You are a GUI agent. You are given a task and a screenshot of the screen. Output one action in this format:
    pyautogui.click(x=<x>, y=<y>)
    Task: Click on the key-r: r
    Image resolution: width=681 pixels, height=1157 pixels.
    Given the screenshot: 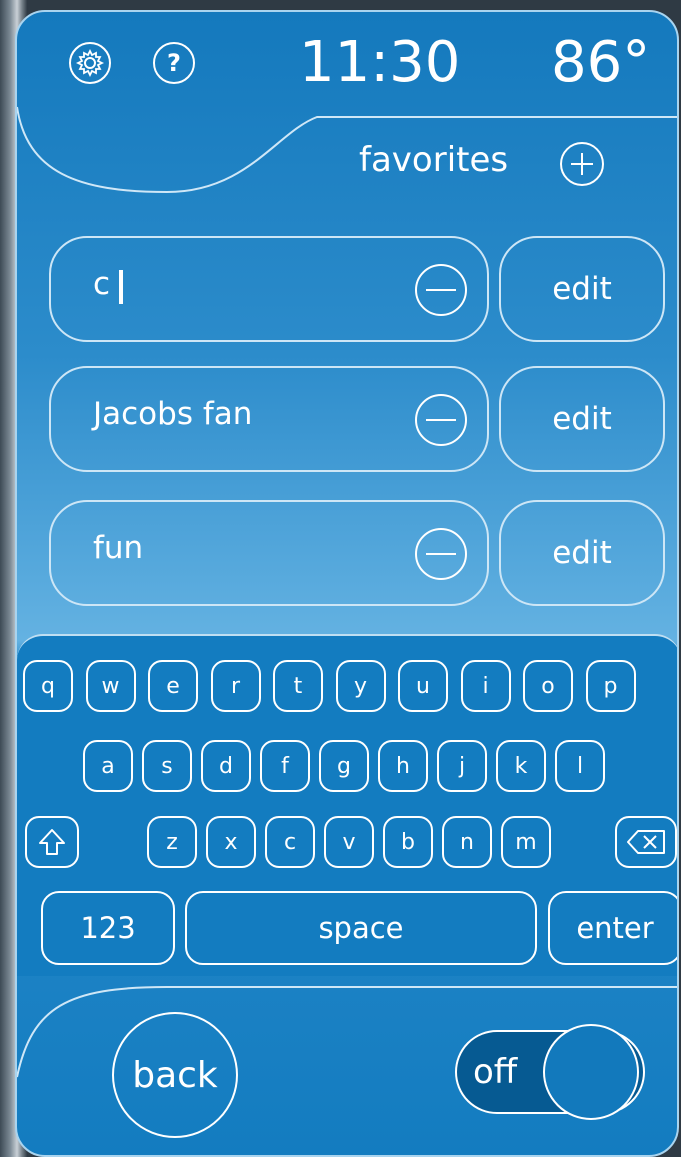 What is the action you would take?
    pyautogui.click(x=235, y=686)
    